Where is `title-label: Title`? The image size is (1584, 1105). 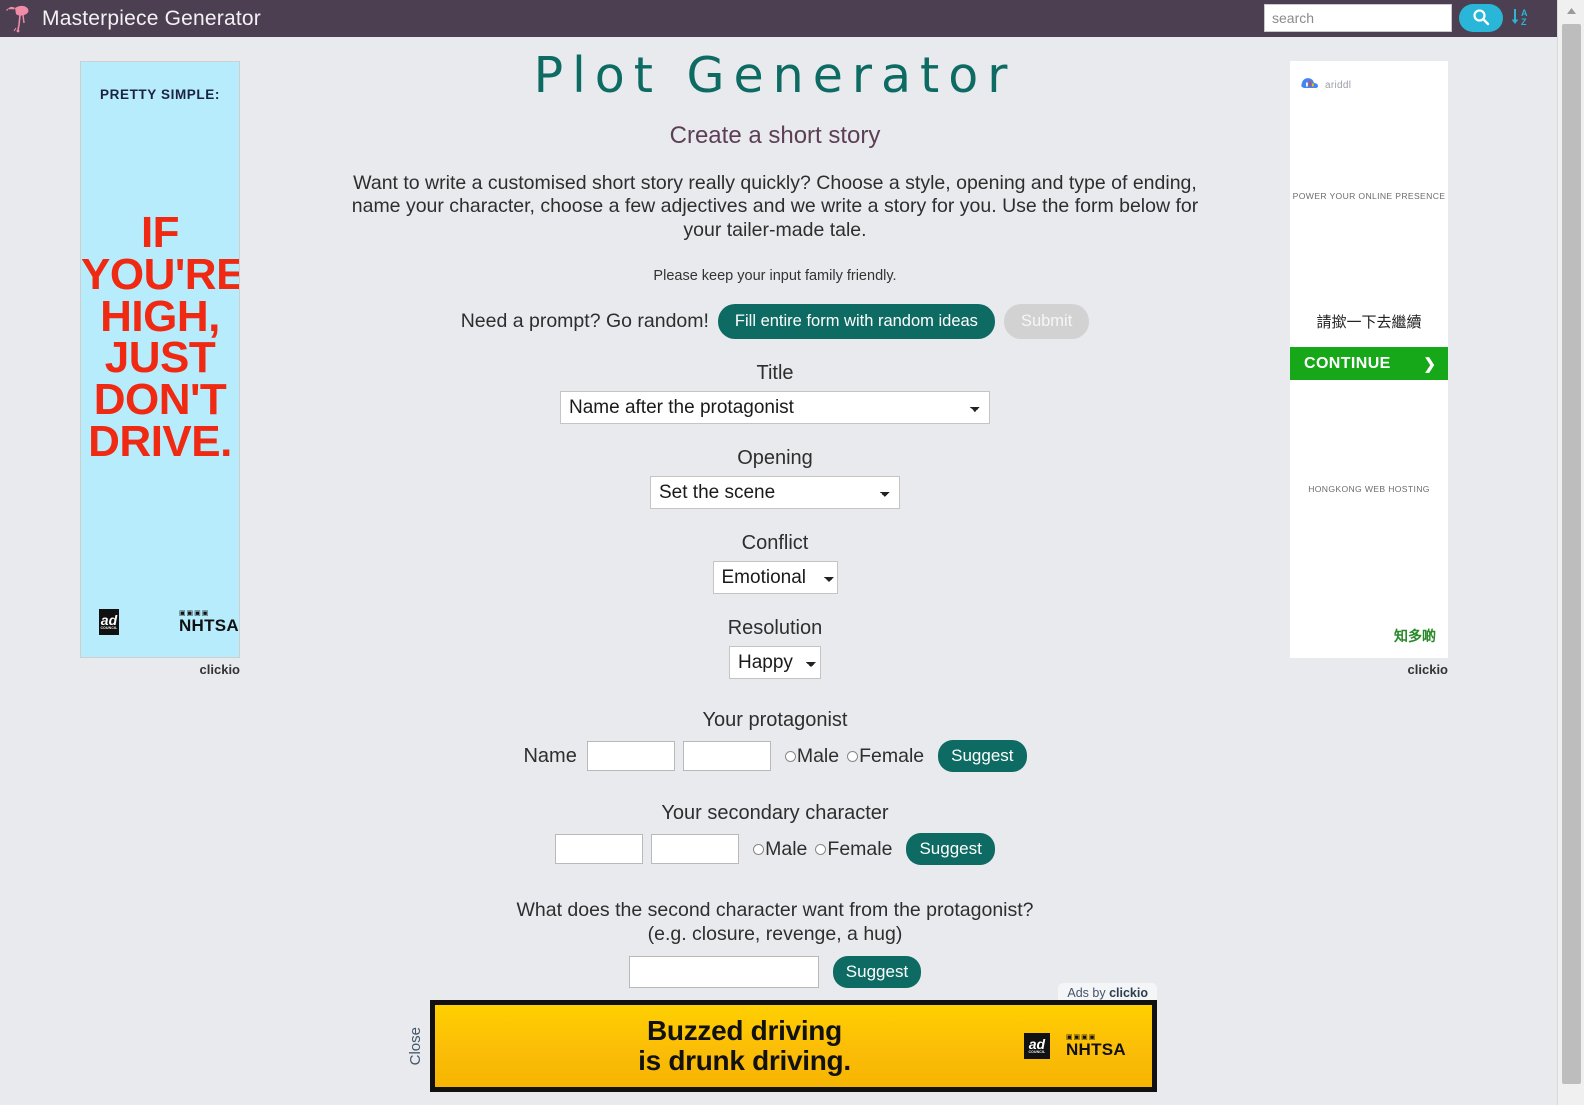 title-label: Title is located at coordinates (775, 373).